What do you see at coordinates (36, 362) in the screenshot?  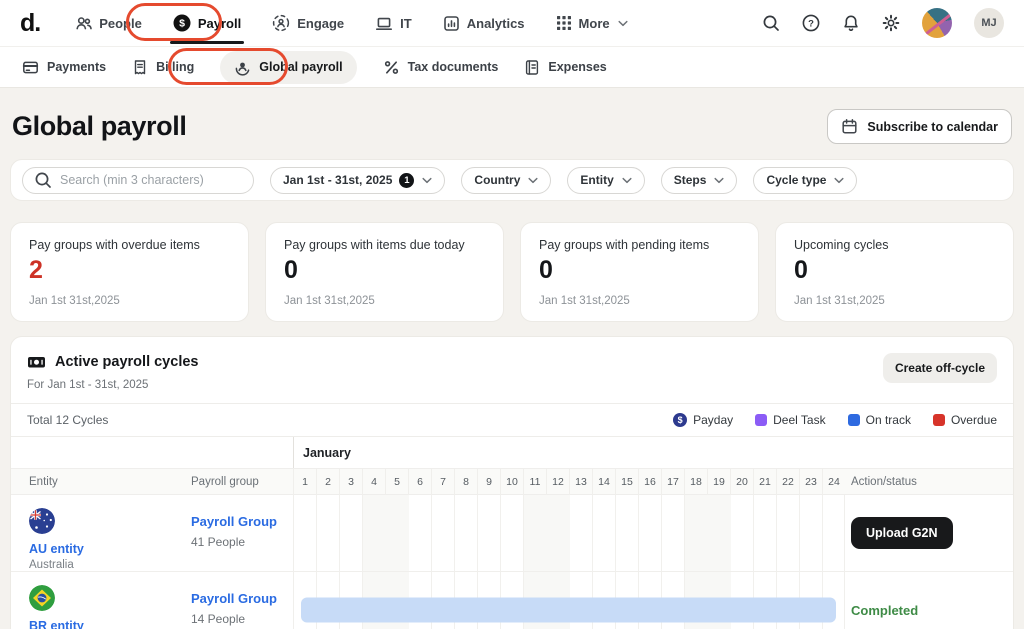 I see `cash-icon` at bounding box center [36, 362].